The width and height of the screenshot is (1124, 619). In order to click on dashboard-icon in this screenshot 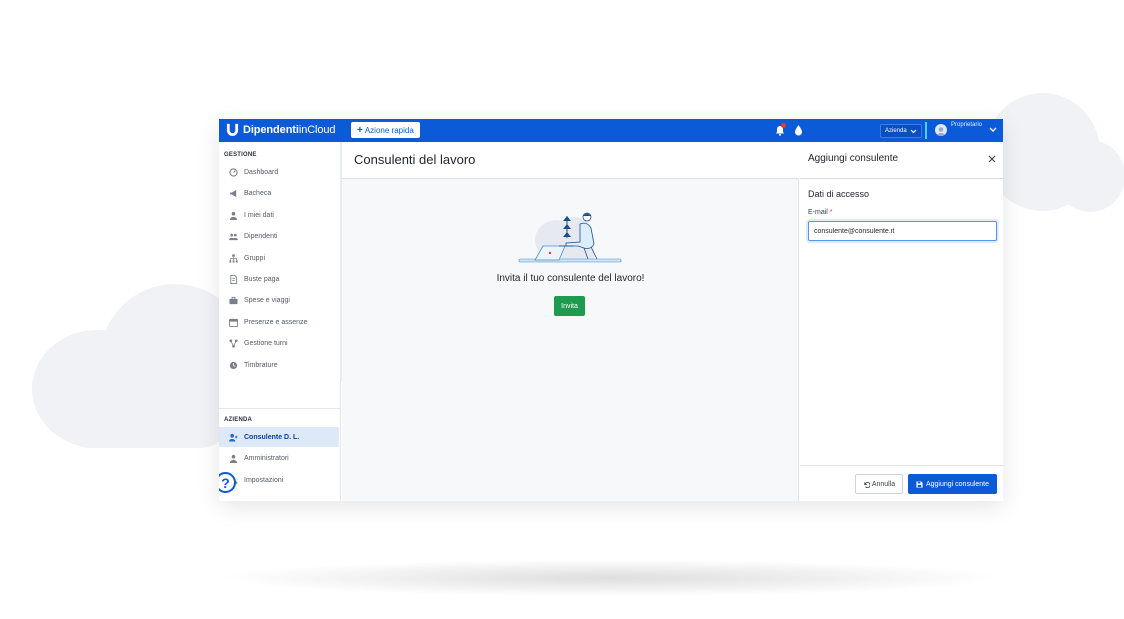, I will do `click(233, 172)`.